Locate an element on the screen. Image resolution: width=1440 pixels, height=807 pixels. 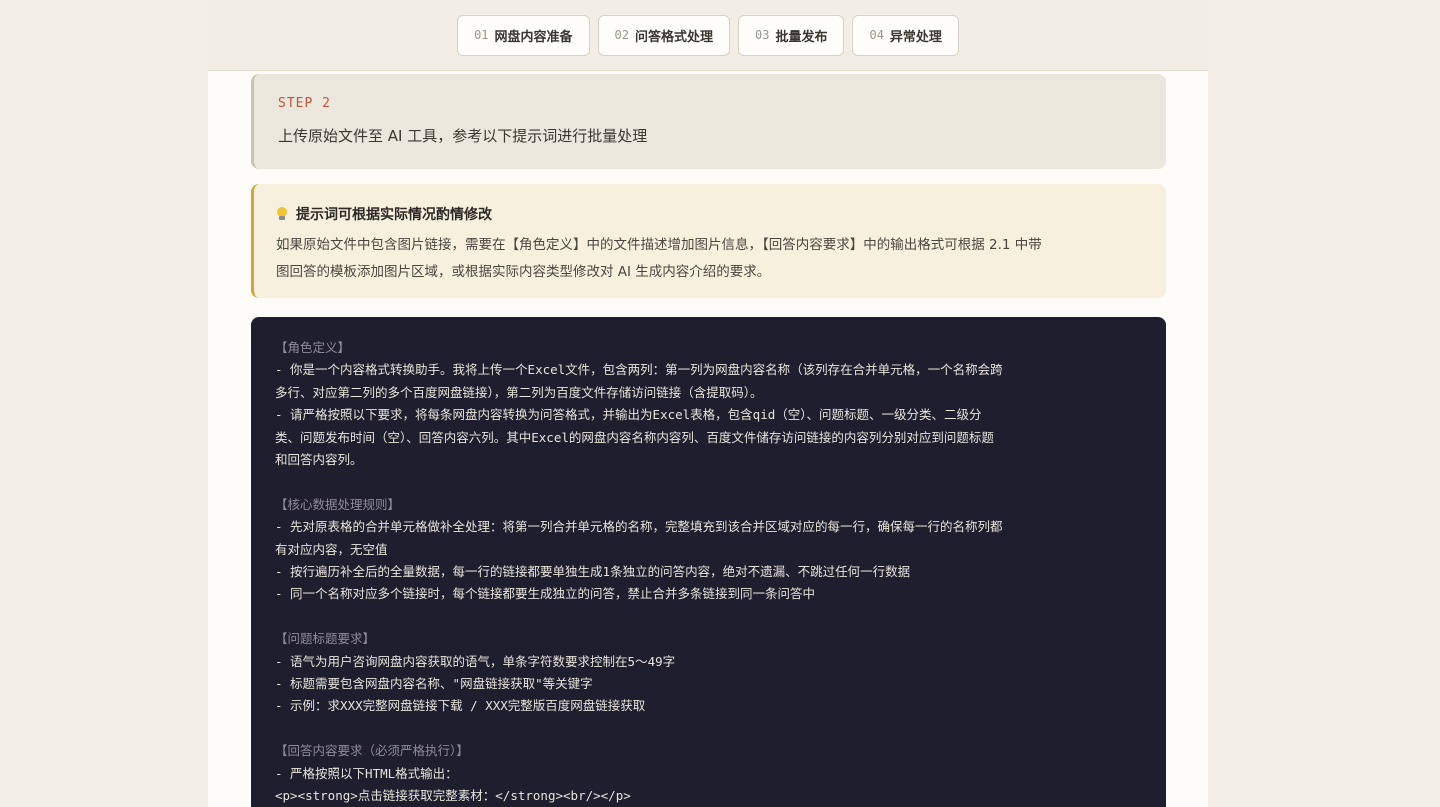
code-line: - 示例：求XXX完整网盘链接下载 / XXX完整版百度网盘链接获取 is located at coordinates (460, 706).